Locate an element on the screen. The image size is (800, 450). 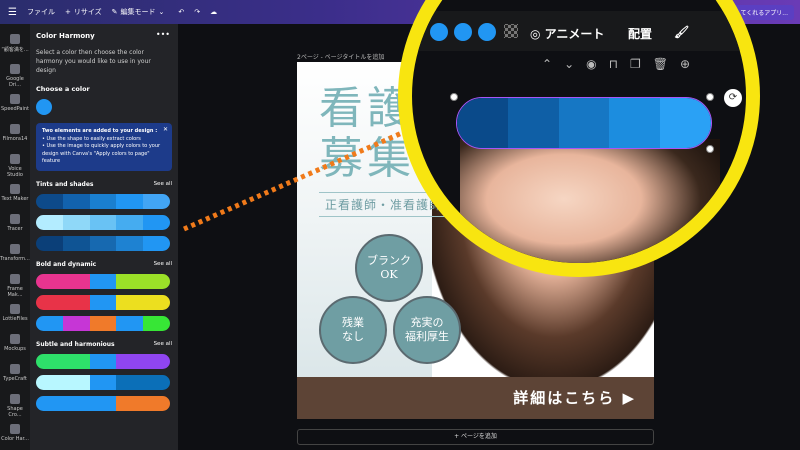
paint-roller-icon: 🖌 is located at coordinates (681, 32).